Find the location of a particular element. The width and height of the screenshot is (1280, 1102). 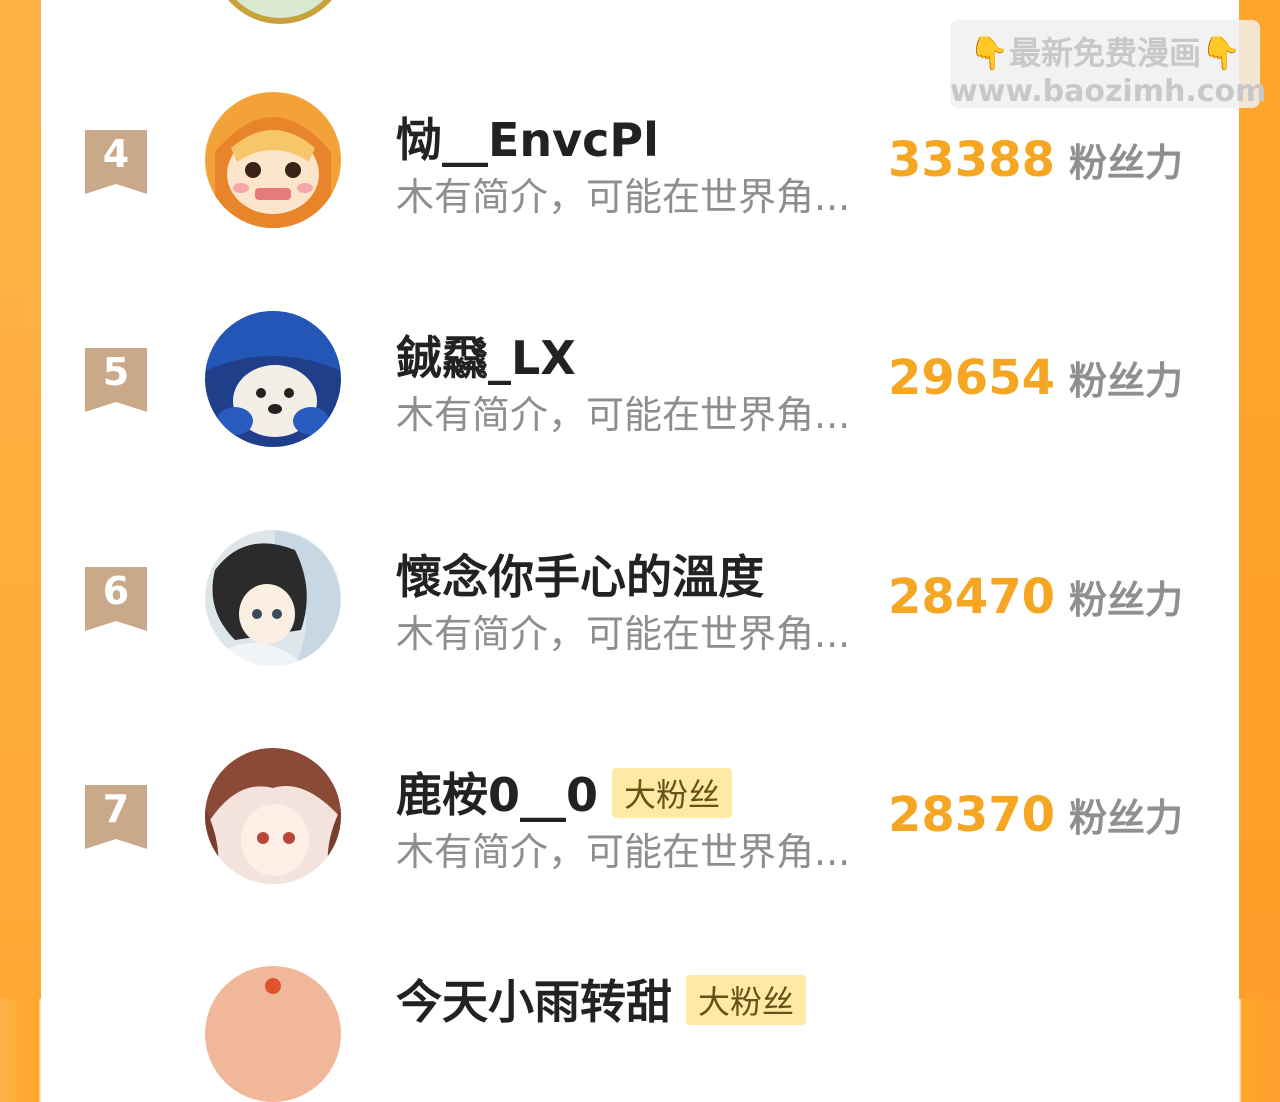

fans-count: 29654 is located at coordinates (971, 378).